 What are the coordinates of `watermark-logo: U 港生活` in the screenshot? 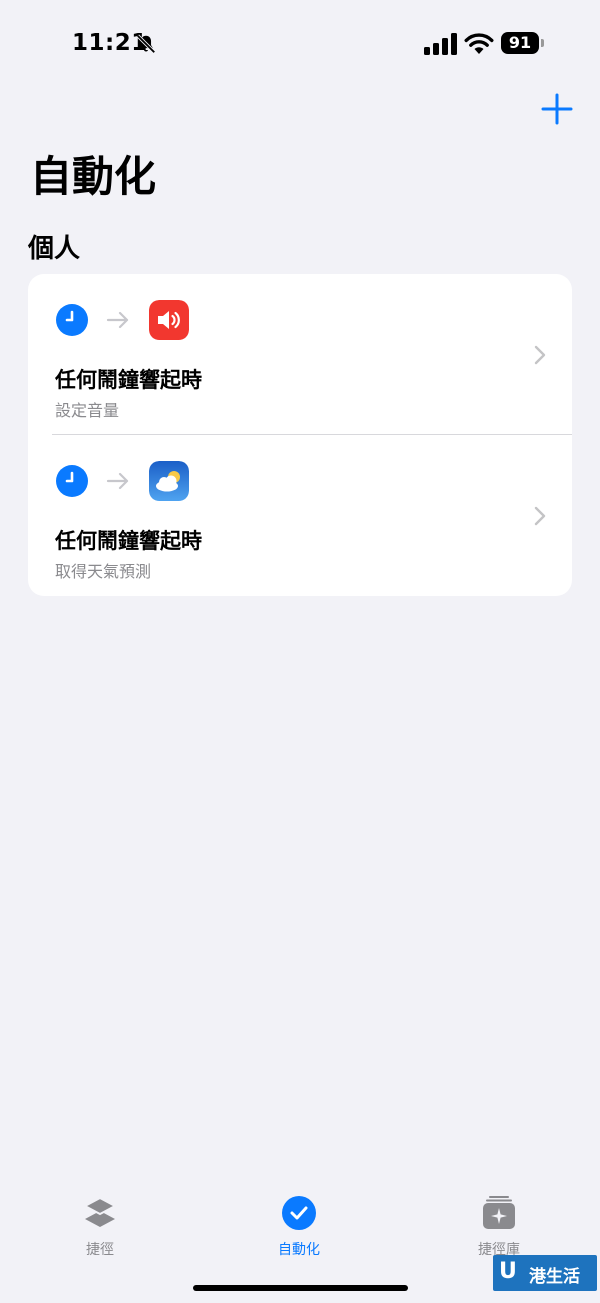 It's located at (545, 1273).